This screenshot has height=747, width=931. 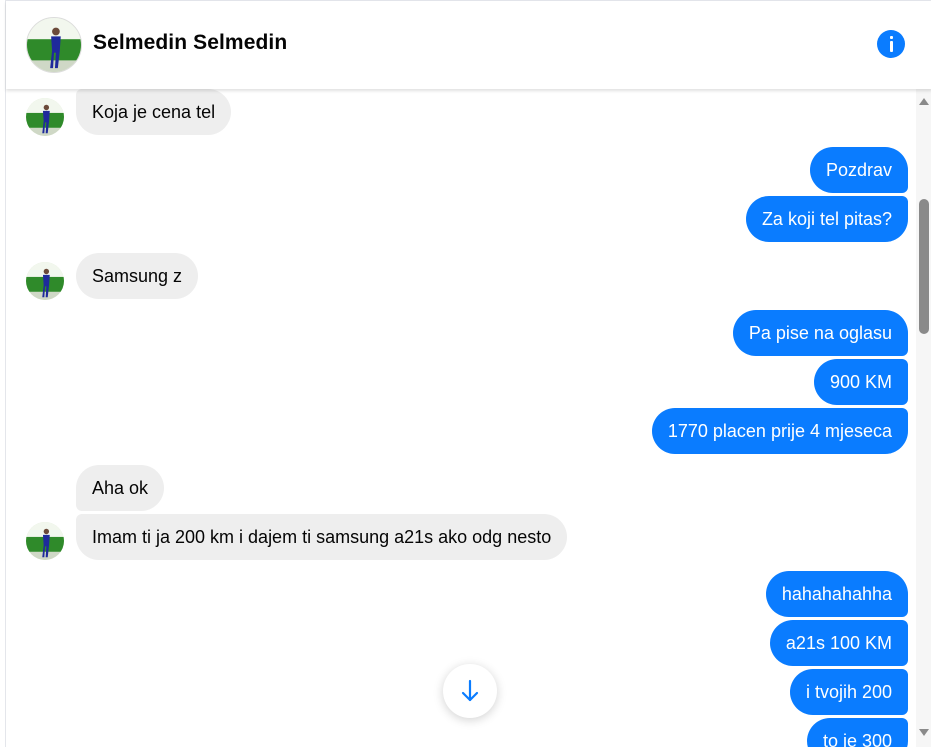 What do you see at coordinates (860, 382) in the screenshot?
I see `outgoing-message: 900 KM` at bounding box center [860, 382].